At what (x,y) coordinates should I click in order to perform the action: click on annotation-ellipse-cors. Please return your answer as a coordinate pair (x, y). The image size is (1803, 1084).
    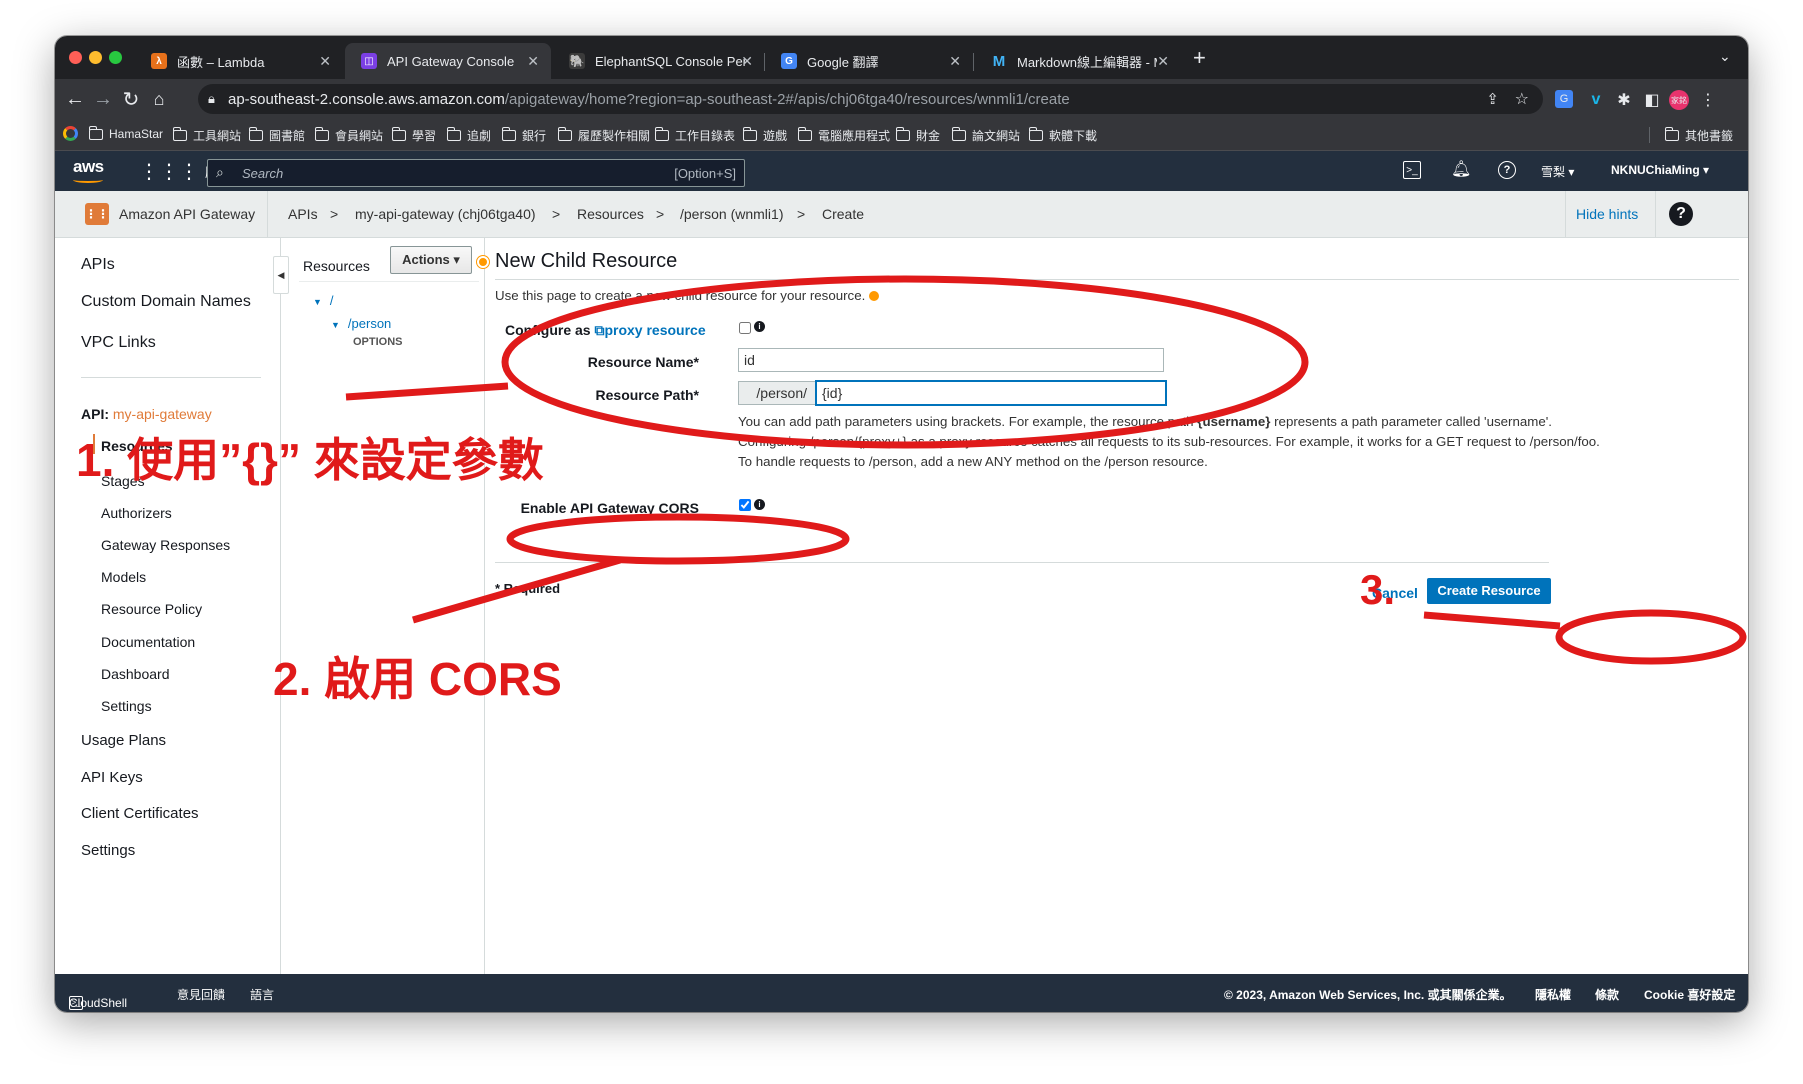
    Looking at the image, I should click on (678, 539).